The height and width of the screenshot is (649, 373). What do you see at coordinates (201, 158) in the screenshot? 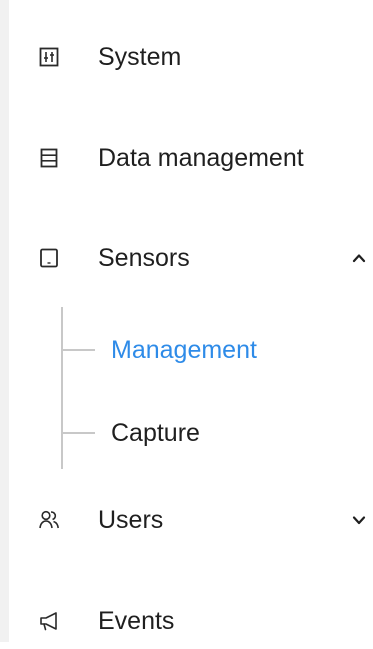
I see `sidebar-item-label: Data management` at bounding box center [201, 158].